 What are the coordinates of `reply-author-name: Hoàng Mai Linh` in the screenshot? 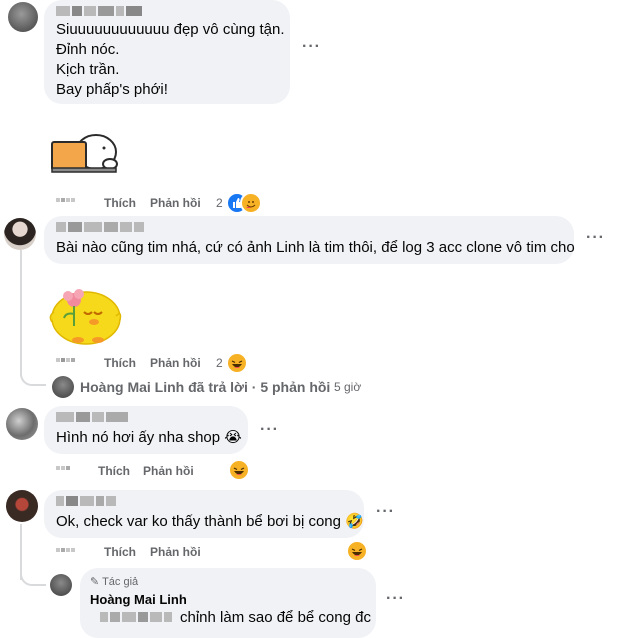 It's located at (138, 599).